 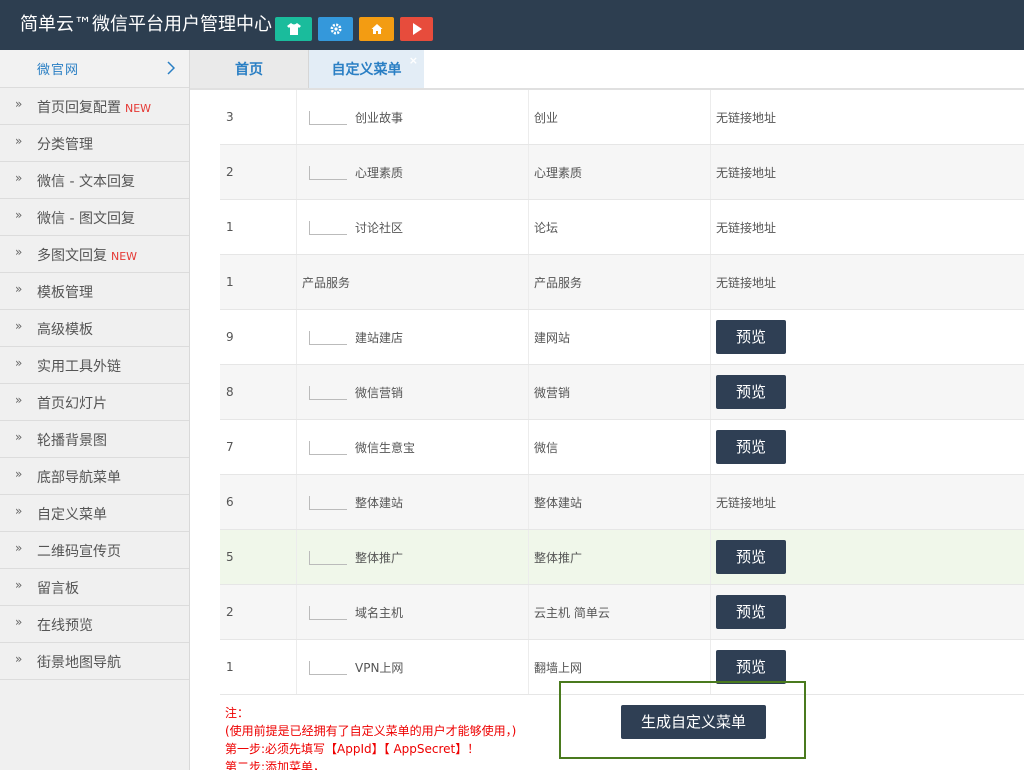 I want to click on new-badge: NEW, so click(x=138, y=108).